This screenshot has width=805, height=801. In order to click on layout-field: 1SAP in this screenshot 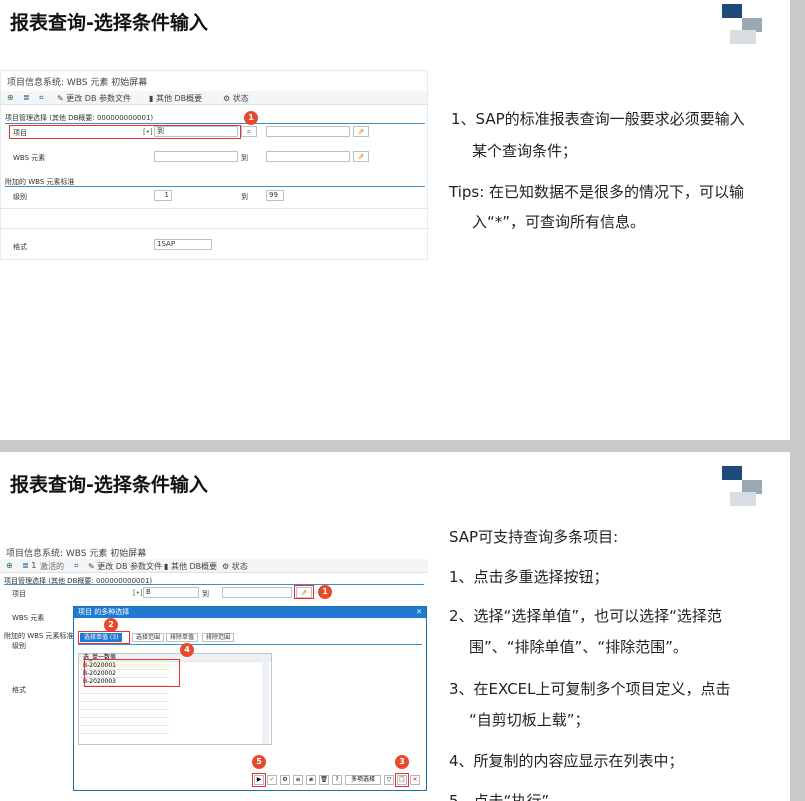, I will do `click(183, 244)`.